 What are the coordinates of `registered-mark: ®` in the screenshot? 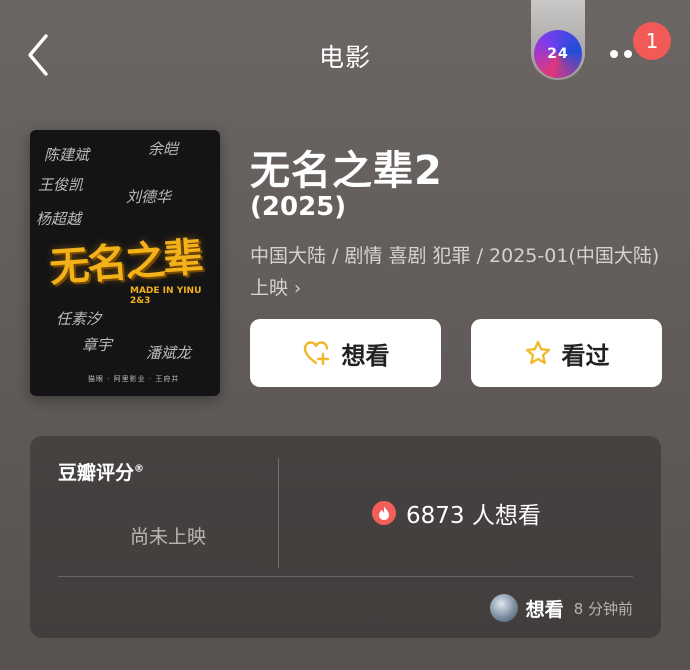 It's located at (139, 469).